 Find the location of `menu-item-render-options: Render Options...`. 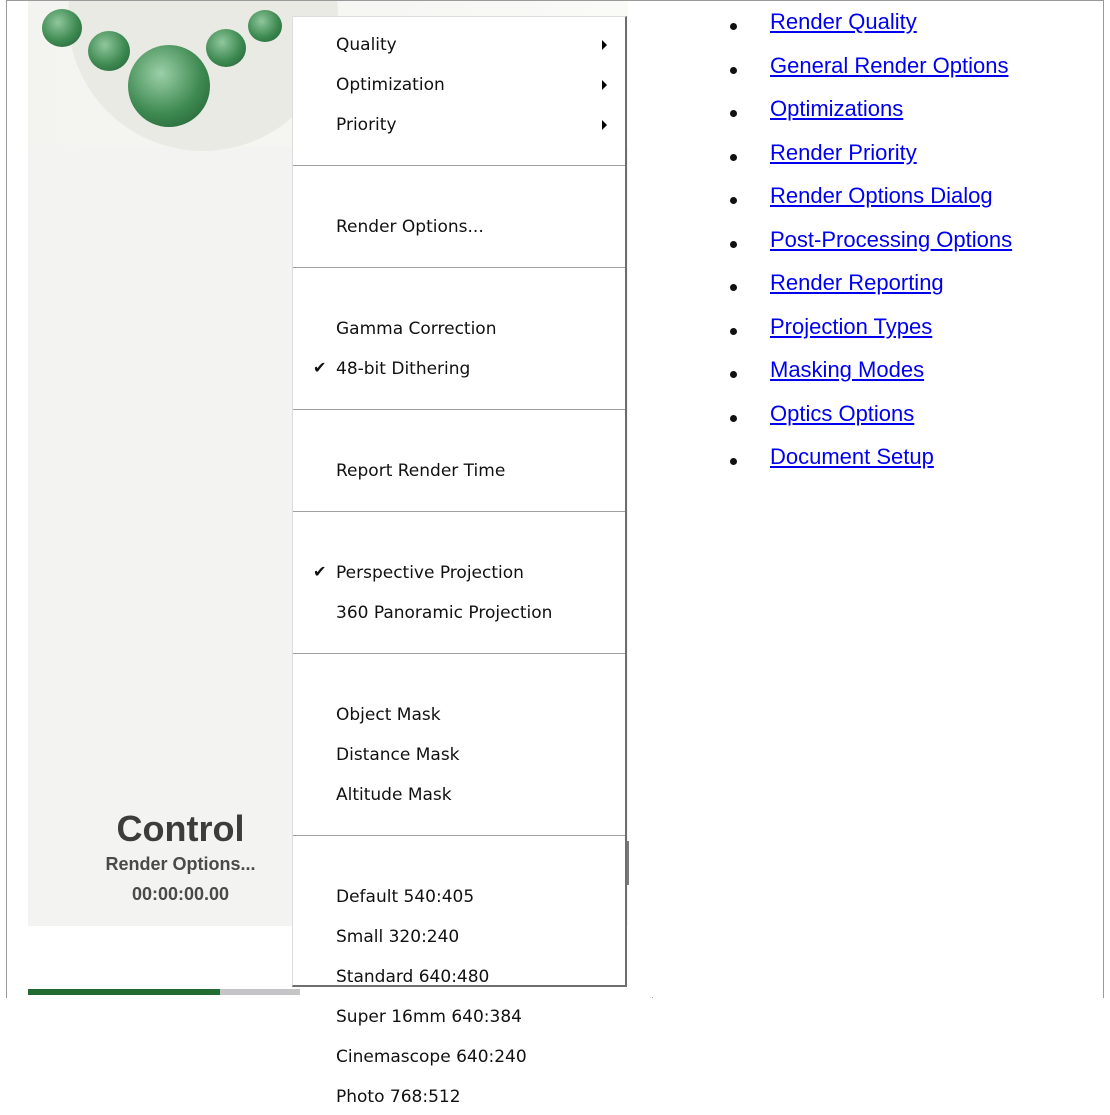

menu-item-render-options: Render Options... is located at coordinates (459, 227).